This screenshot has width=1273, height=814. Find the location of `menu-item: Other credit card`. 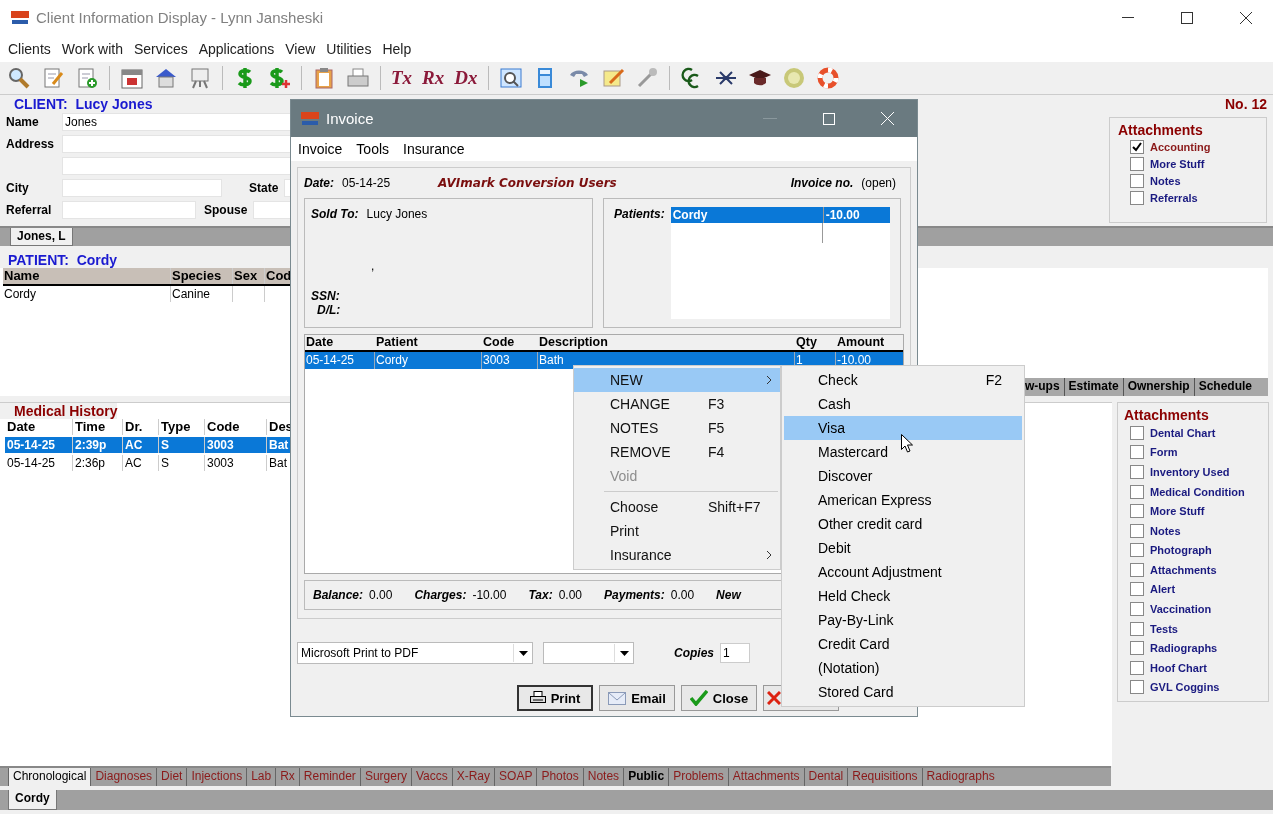

menu-item: Other credit card is located at coordinates (903, 524).